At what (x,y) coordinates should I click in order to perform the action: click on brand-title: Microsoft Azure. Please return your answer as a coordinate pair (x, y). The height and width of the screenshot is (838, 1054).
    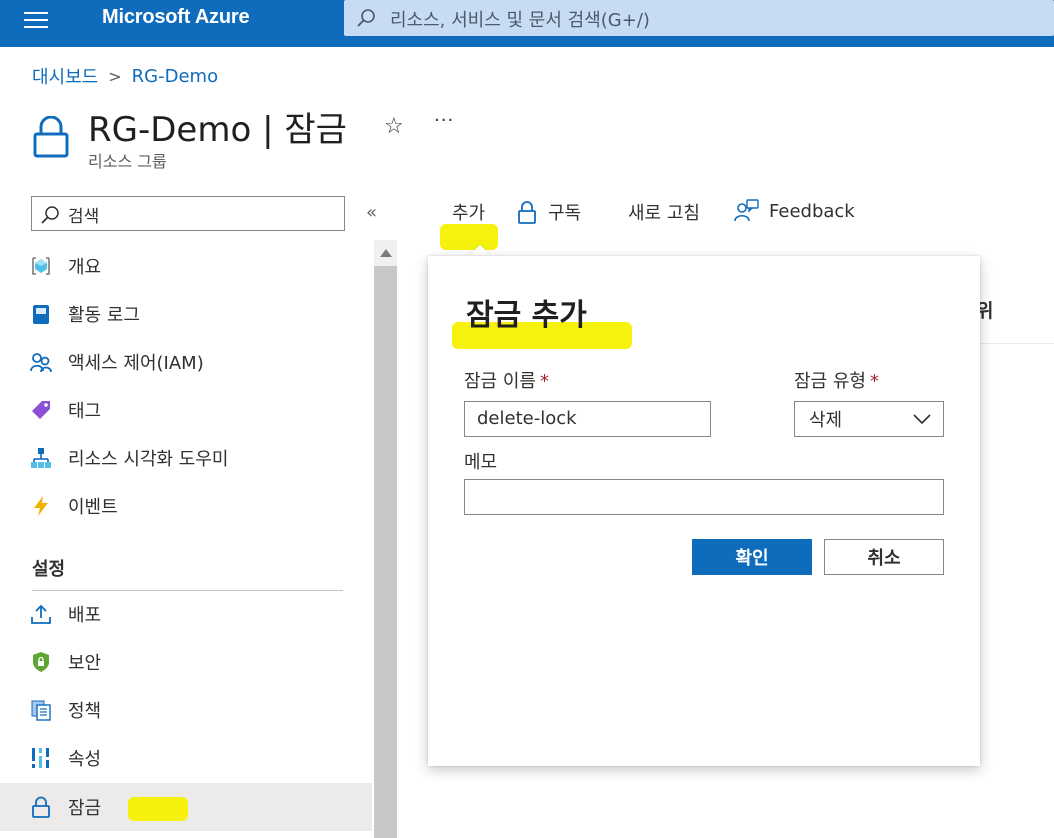
    Looking at the image, I should click on (176, 17).